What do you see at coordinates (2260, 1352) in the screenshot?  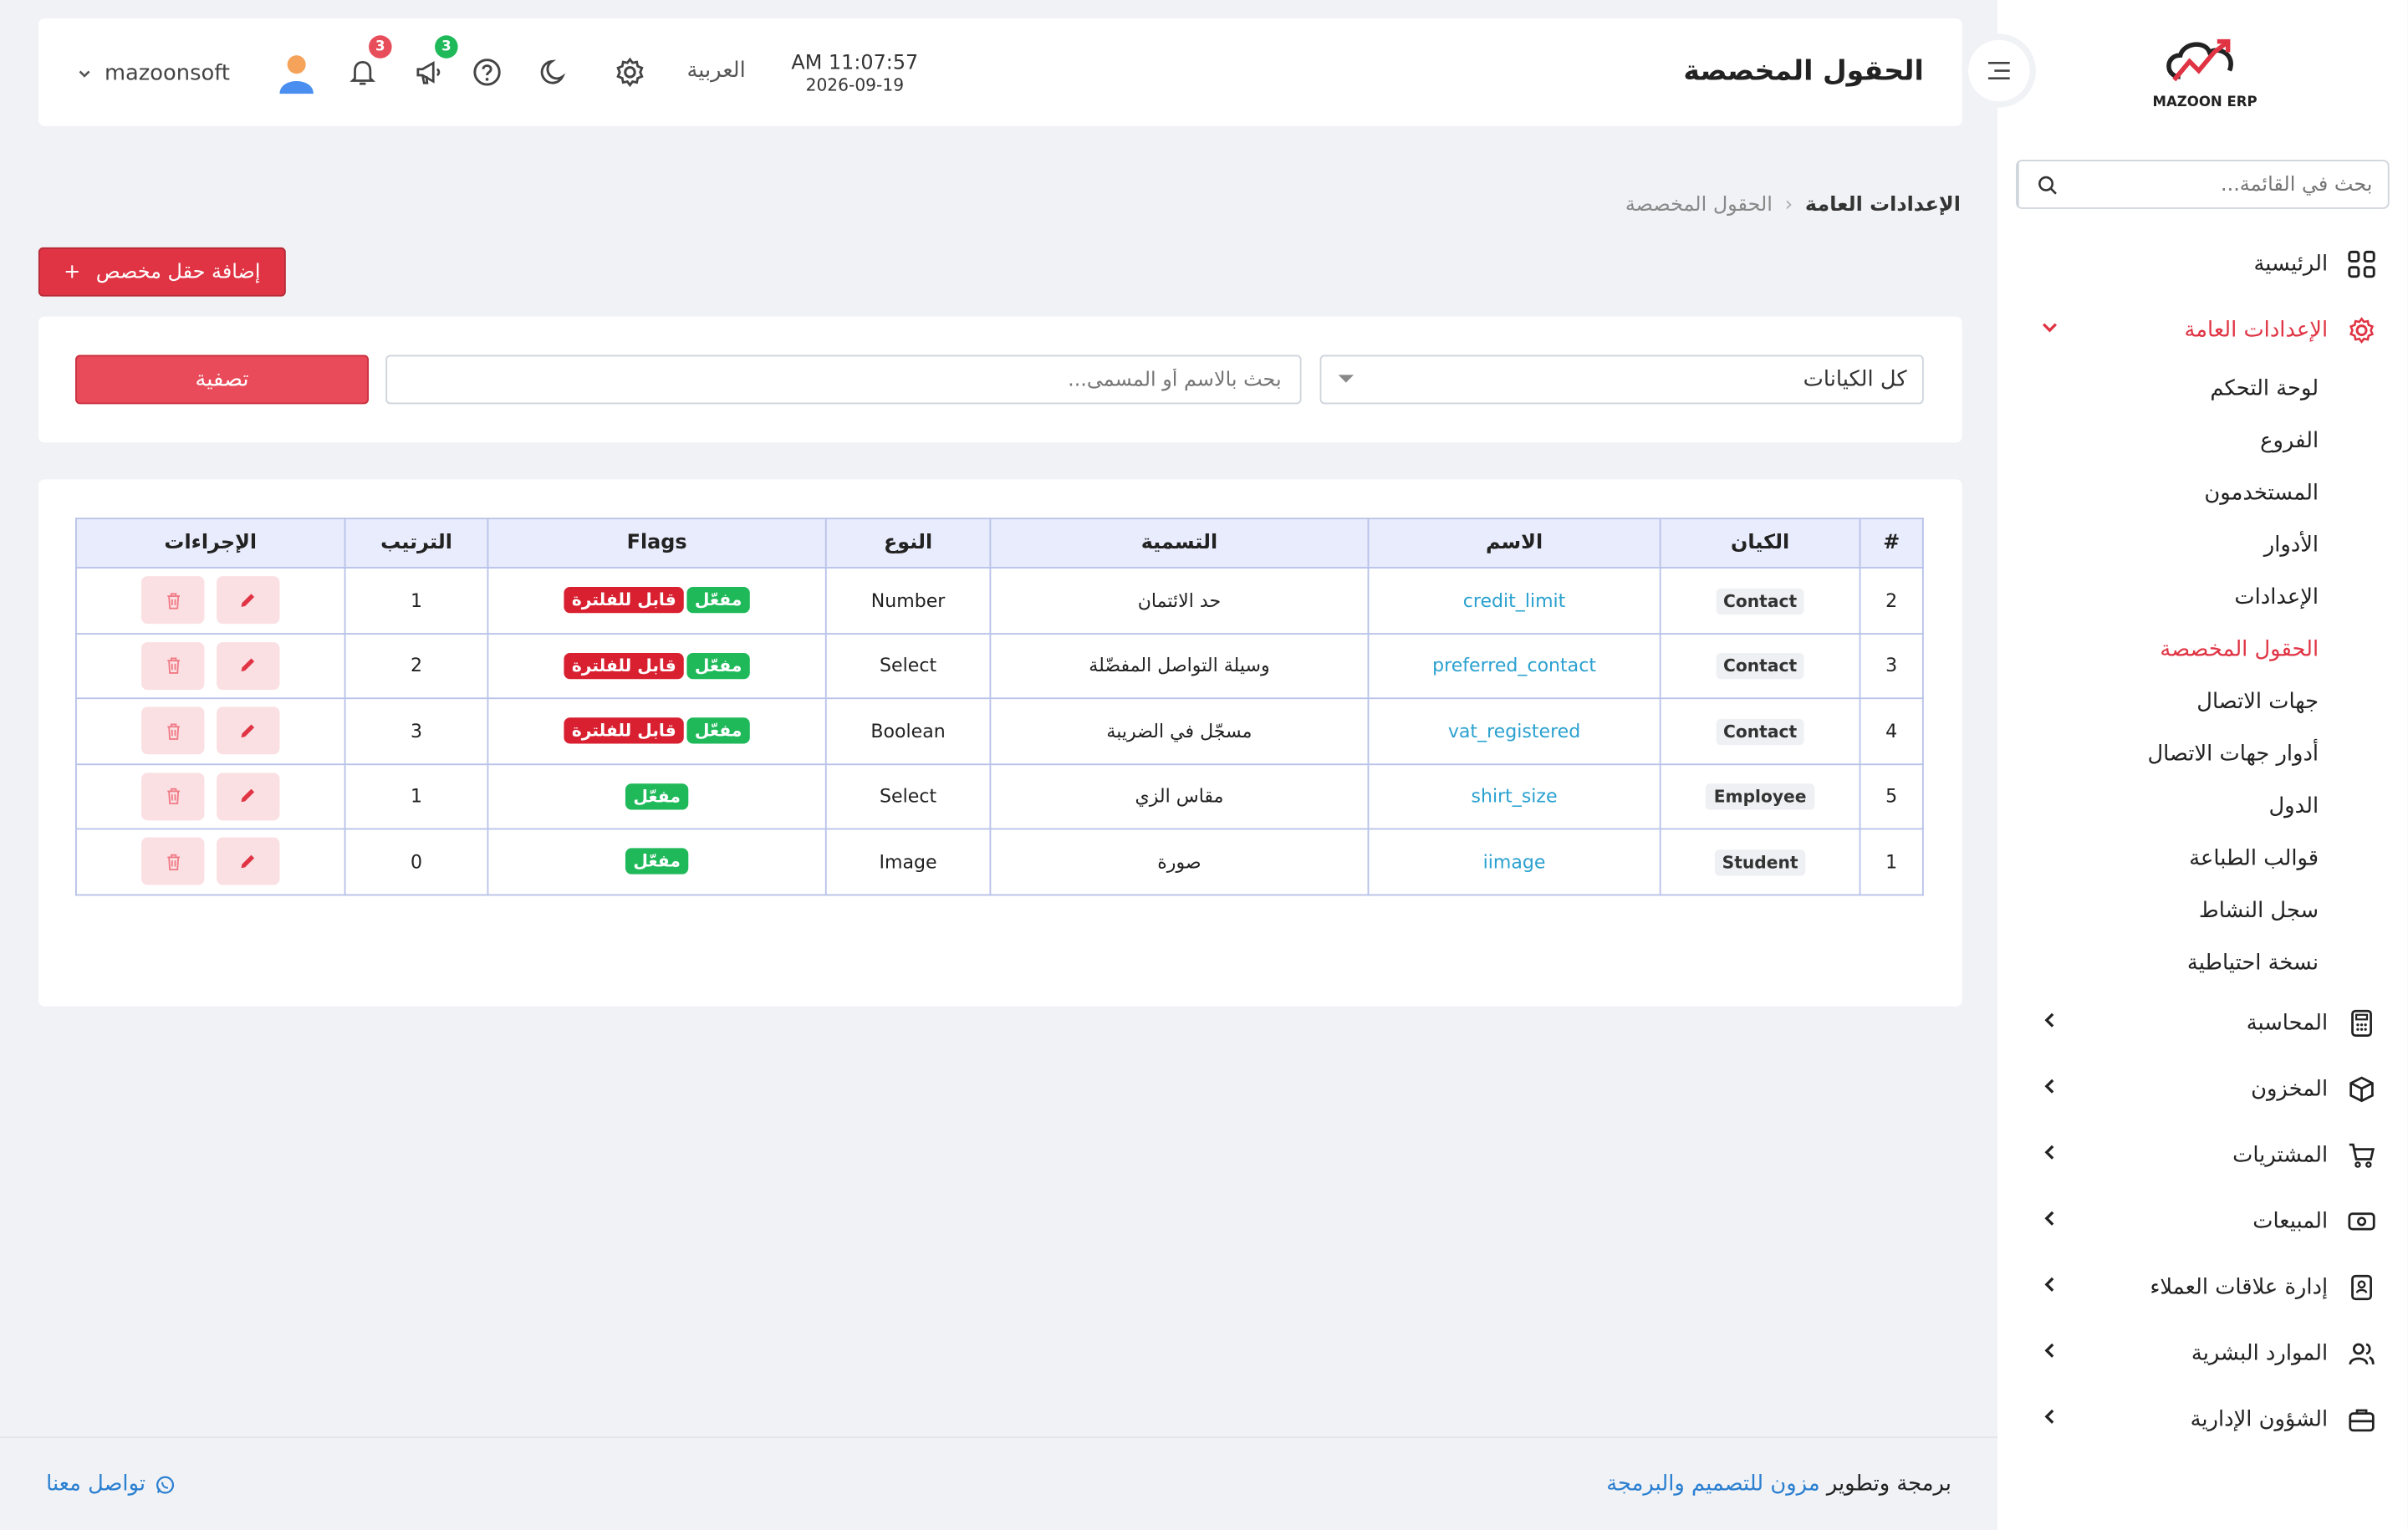 I see `sidebar-item-label: الموارد البشرية` at bounding box center [2260, 1352].